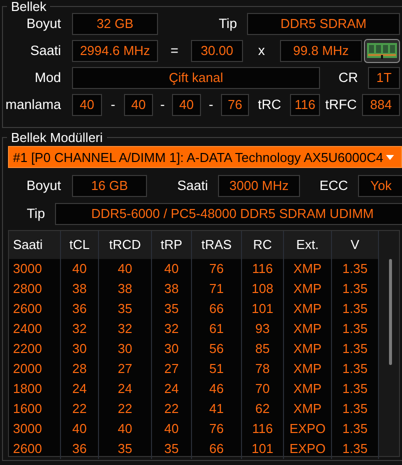  What do you see at coordinates (174, 51) in the screenshot?
I see `field-label: =` at bounding box center [174, 51].